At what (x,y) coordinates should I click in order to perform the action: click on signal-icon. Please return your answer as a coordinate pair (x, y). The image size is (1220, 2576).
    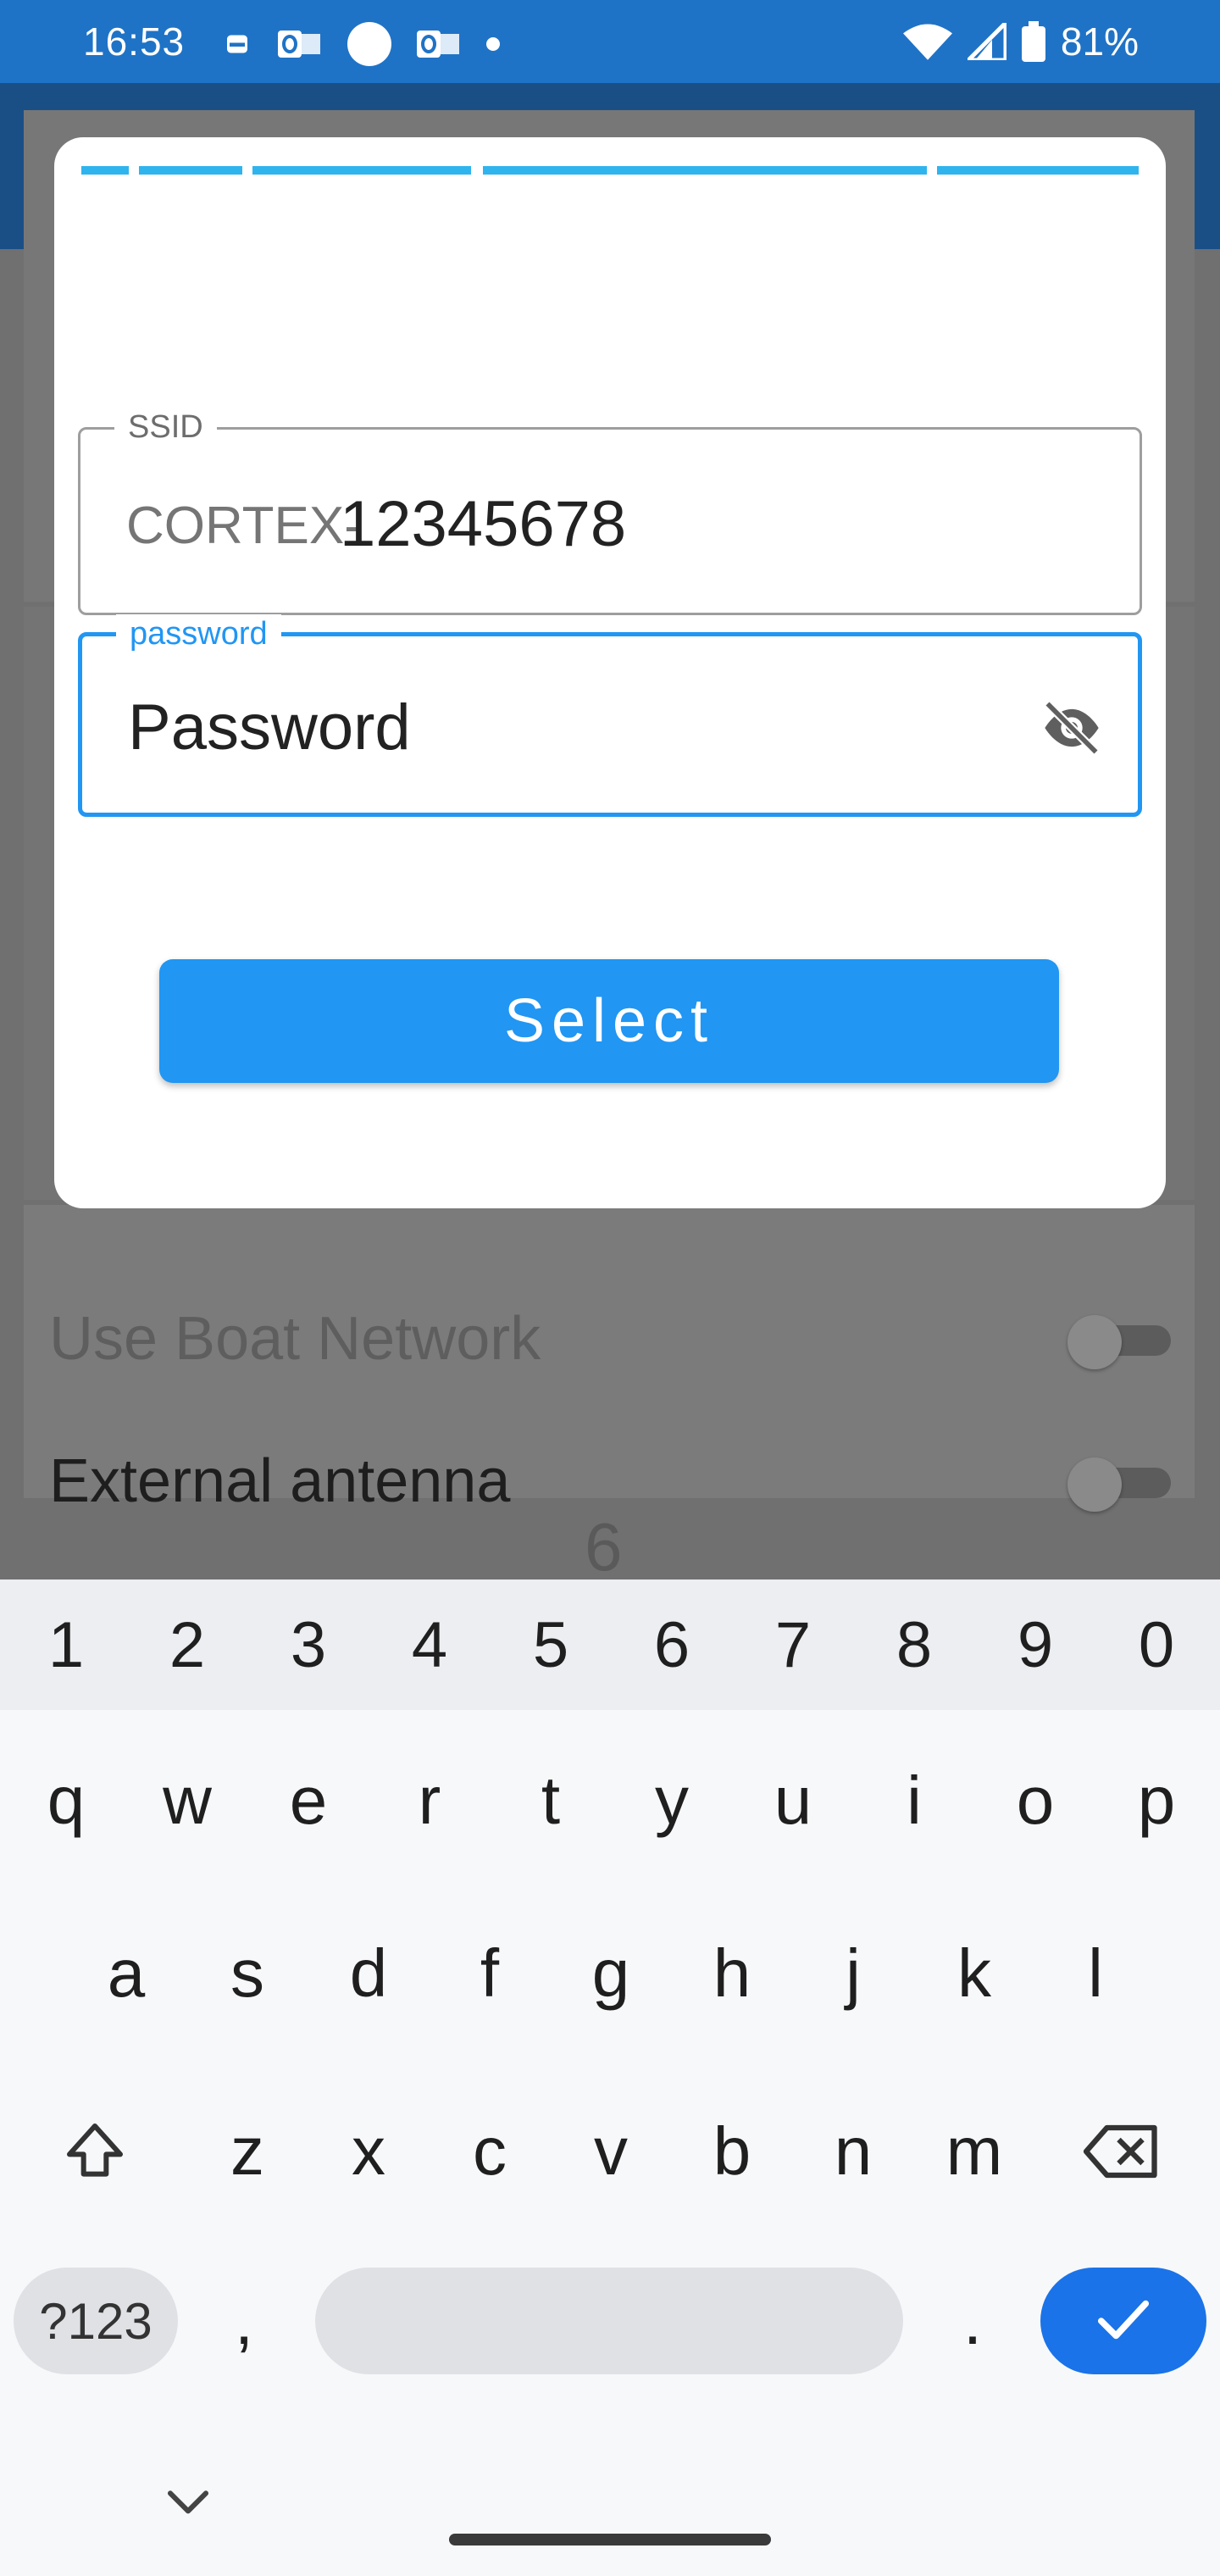
    Looking at the image, I should click on (986, 41).